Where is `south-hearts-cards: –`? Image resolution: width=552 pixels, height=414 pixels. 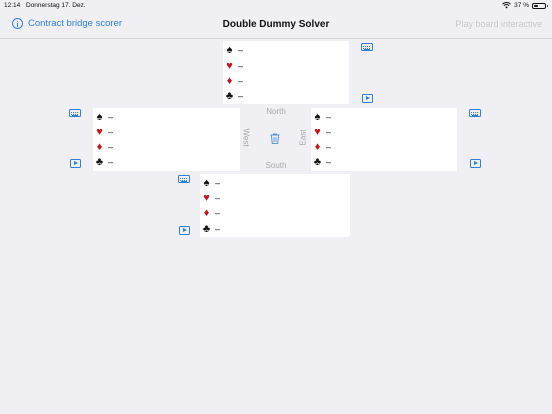
south-hearts-cards: – is located at coordinates (218, 198).